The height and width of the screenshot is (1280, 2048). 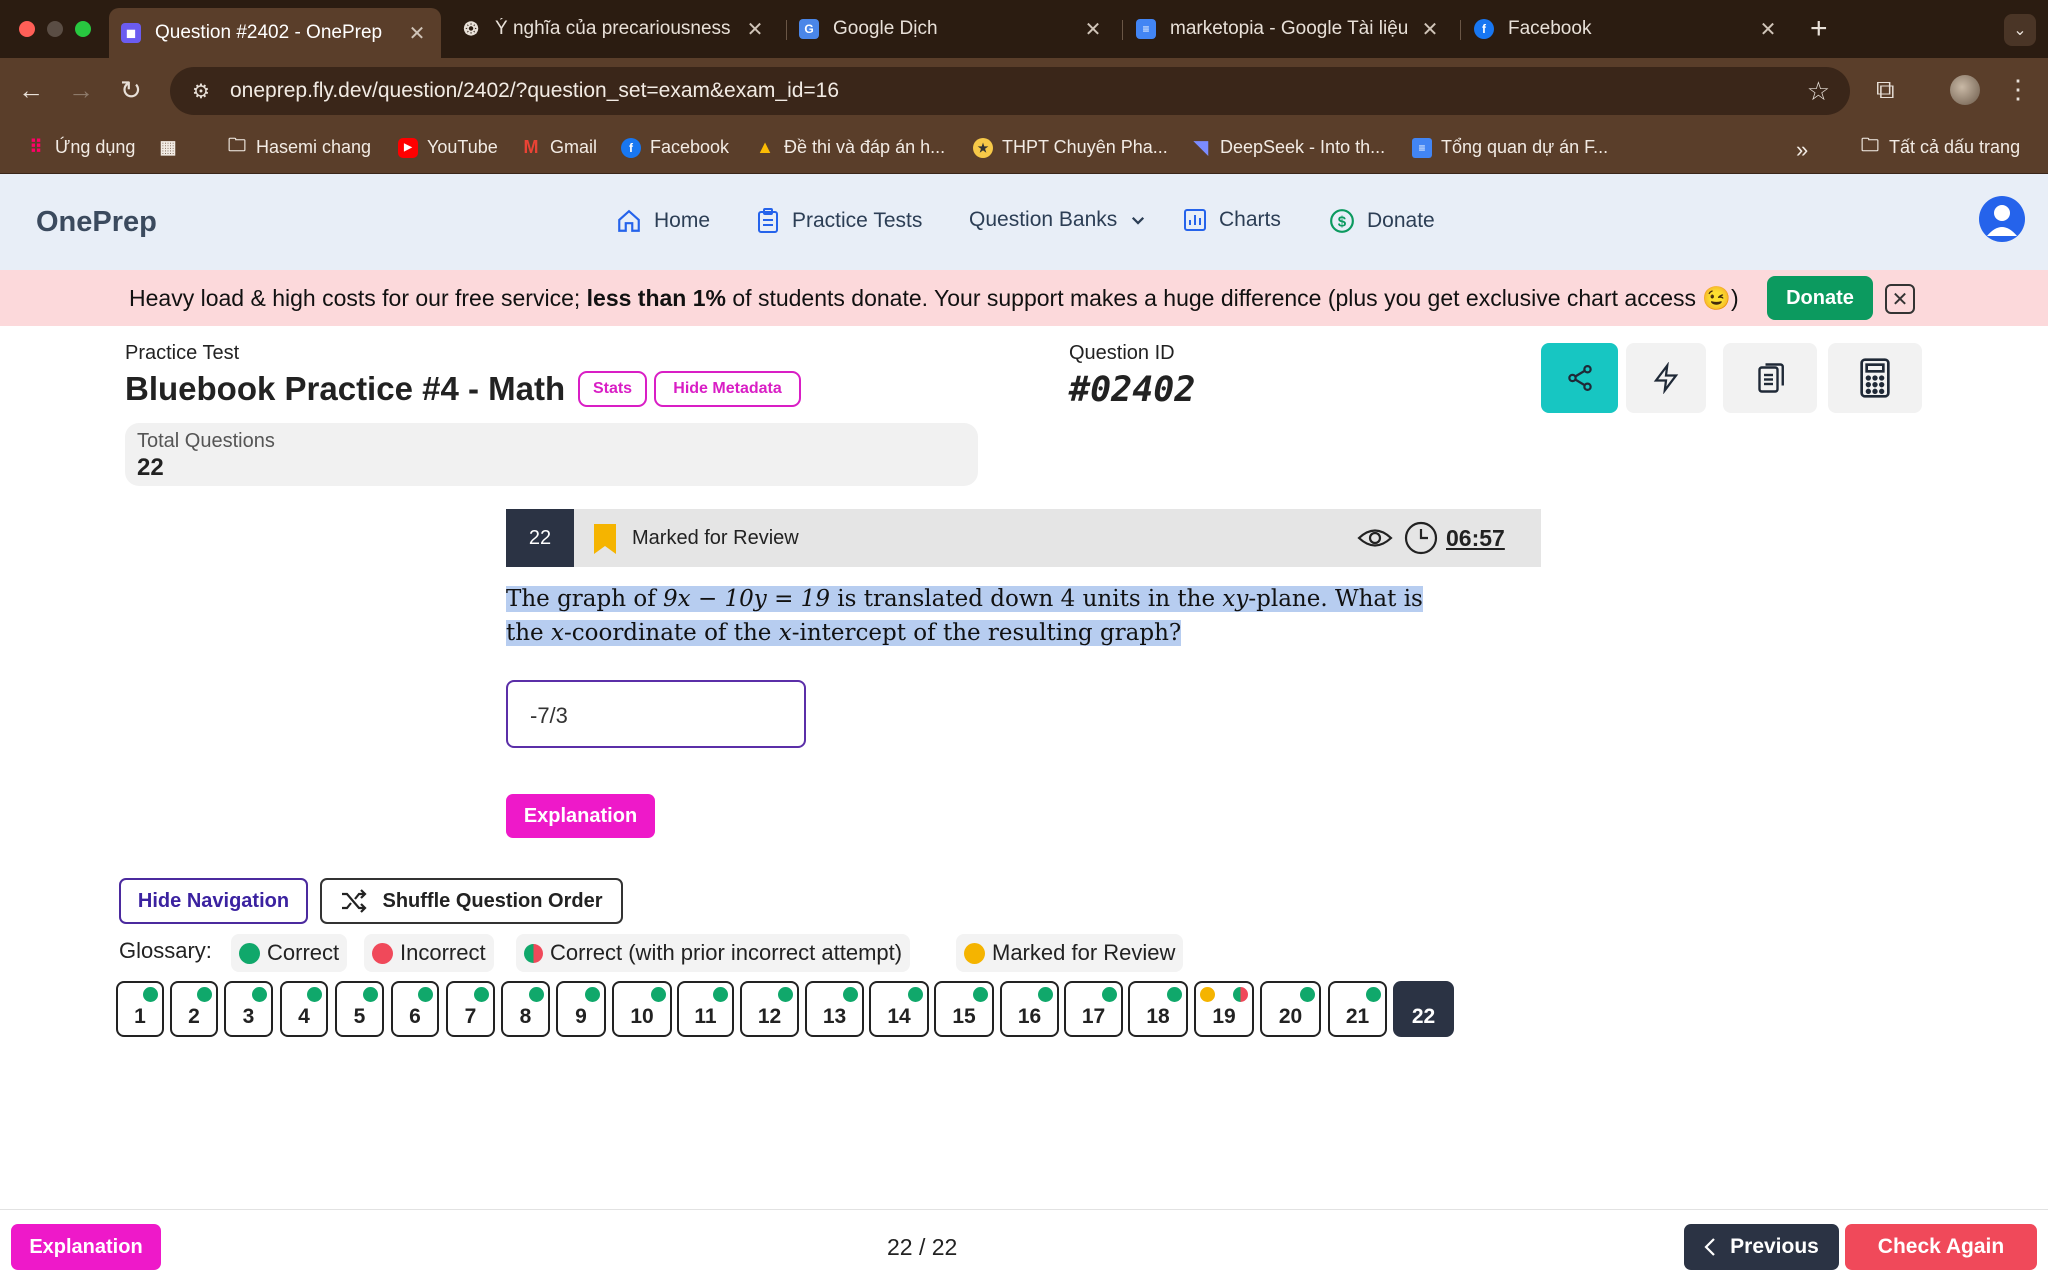 What do you see at coordinates (96, 222) in the screenshot?
I see `oneprep-logo: OnePrep` at bounding box center [96, 222].